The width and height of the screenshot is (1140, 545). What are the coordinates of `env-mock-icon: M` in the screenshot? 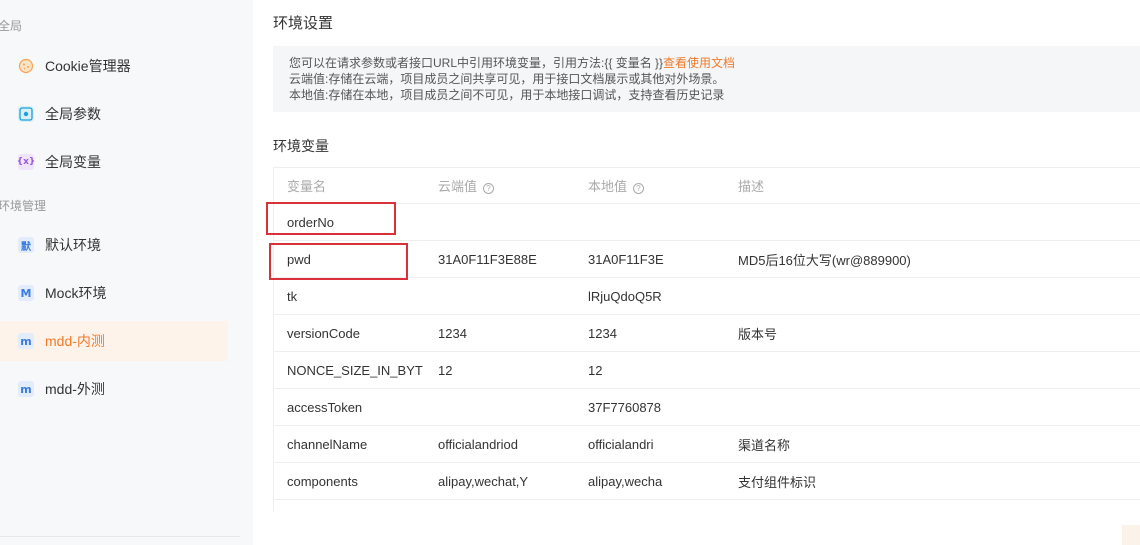 It's located at (26, 293).